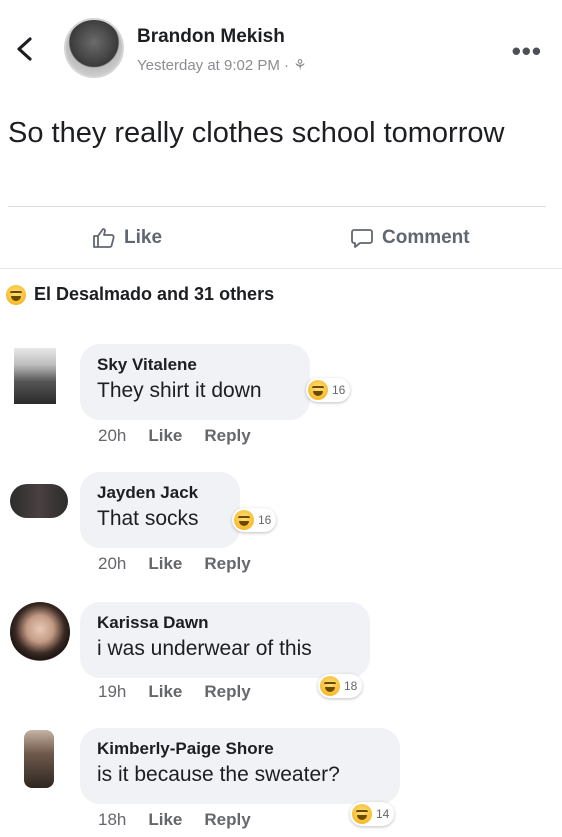 This screenshot has width=562, height=837. I want to click on reactions-summary: El Desalmado and 31 others, so click(140, 294).